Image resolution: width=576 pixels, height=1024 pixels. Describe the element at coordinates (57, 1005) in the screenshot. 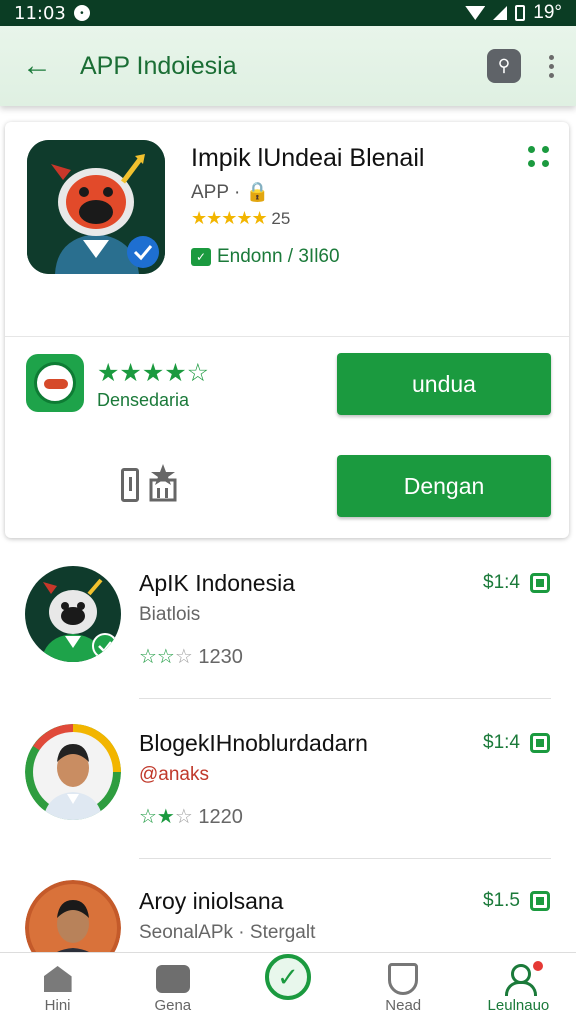

I see `nav-home-label: Hini` at that location.